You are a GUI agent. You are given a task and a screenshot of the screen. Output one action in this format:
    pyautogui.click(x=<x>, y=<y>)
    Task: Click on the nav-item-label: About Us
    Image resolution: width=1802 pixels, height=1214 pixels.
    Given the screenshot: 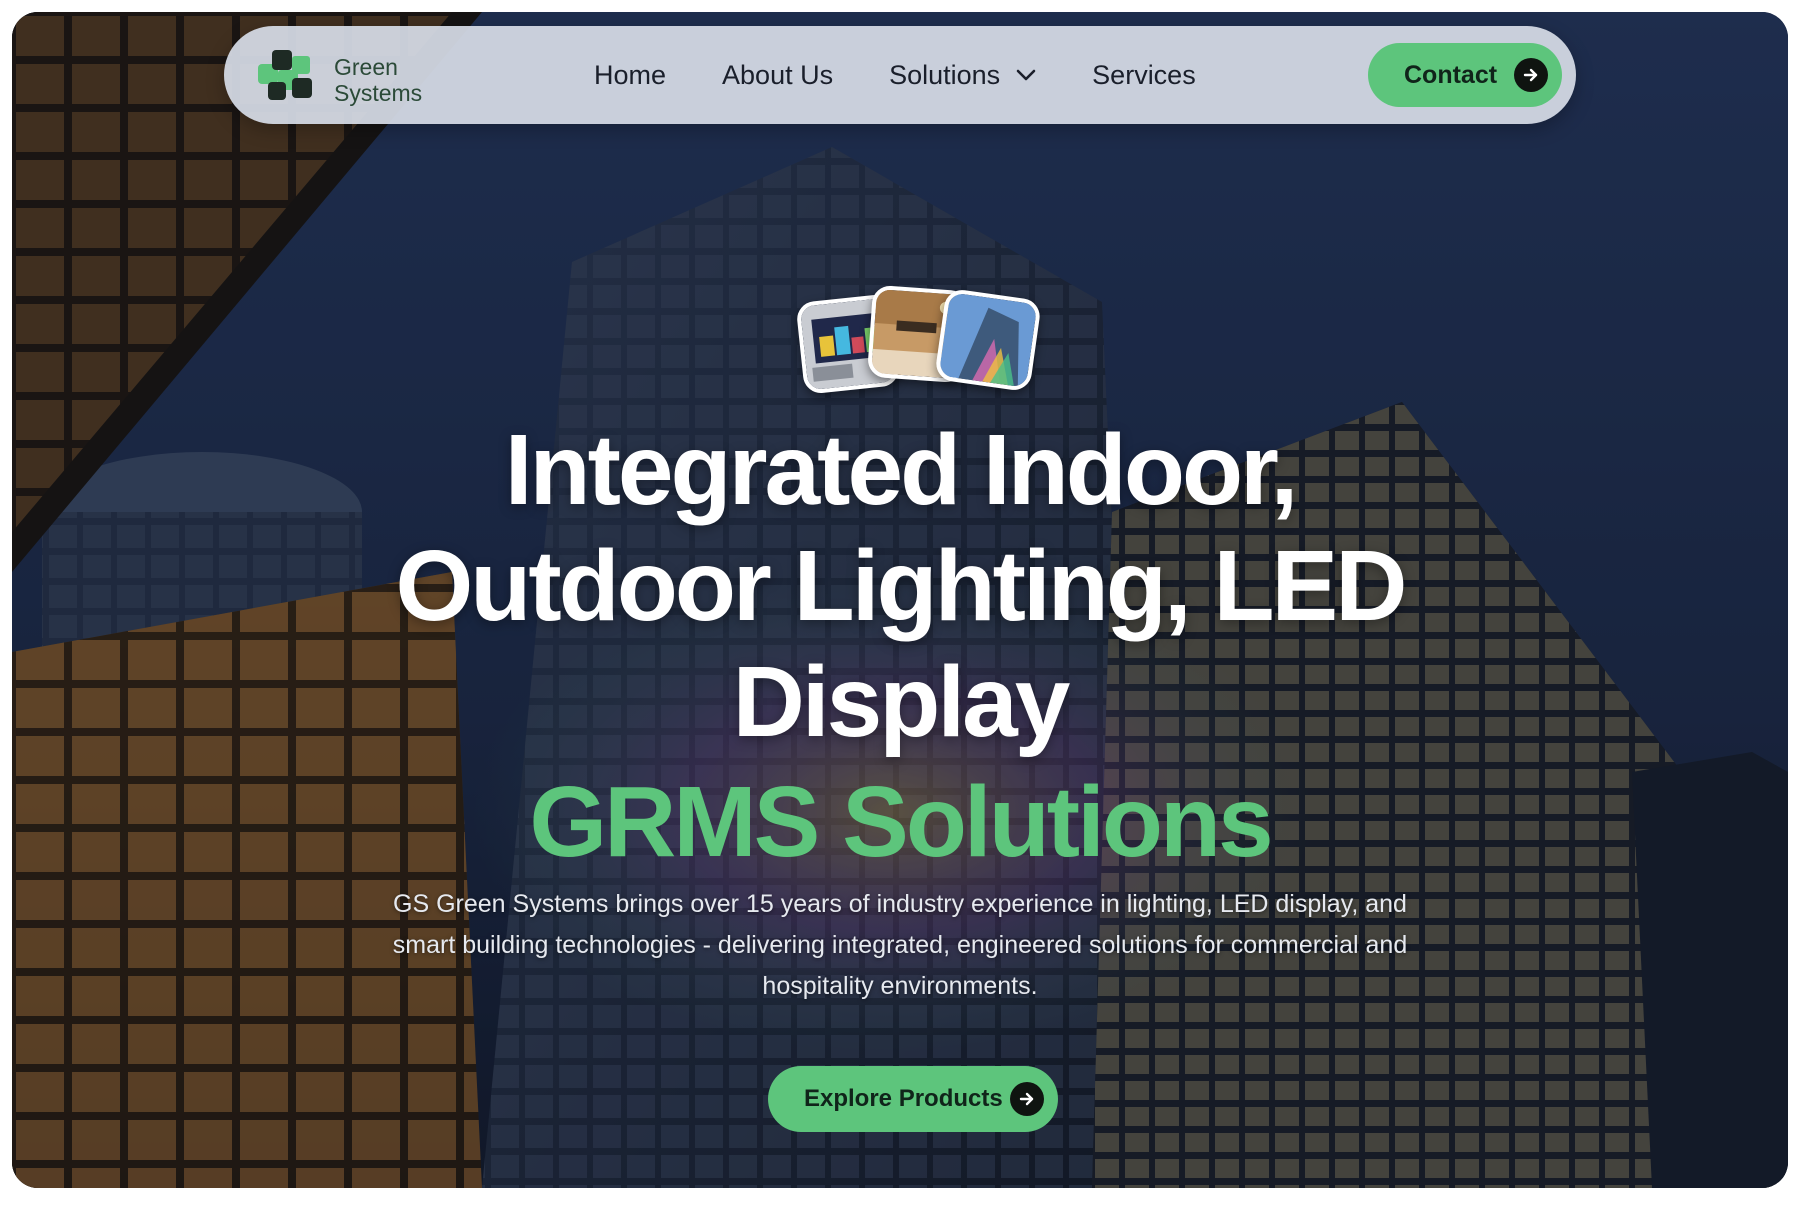 What is the action you would take?
    pyautogui.click(x=778, y=74)
    